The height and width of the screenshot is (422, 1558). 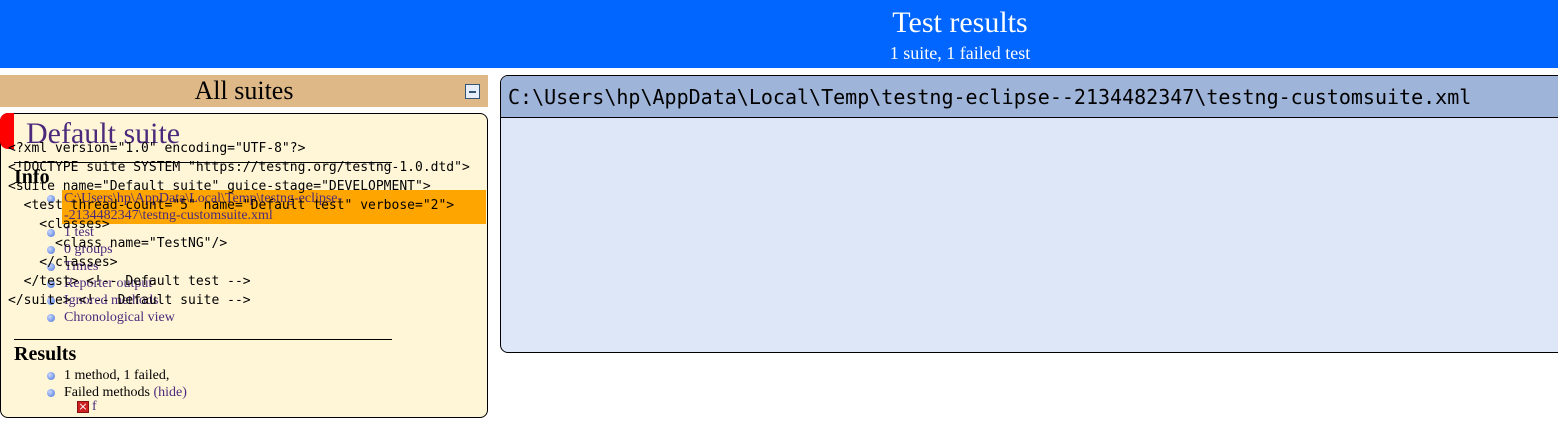 What do you see at coordinates (244, 91) in the screenshot?
I see `navigator-header: All suites` at bounding box center [244, 91].